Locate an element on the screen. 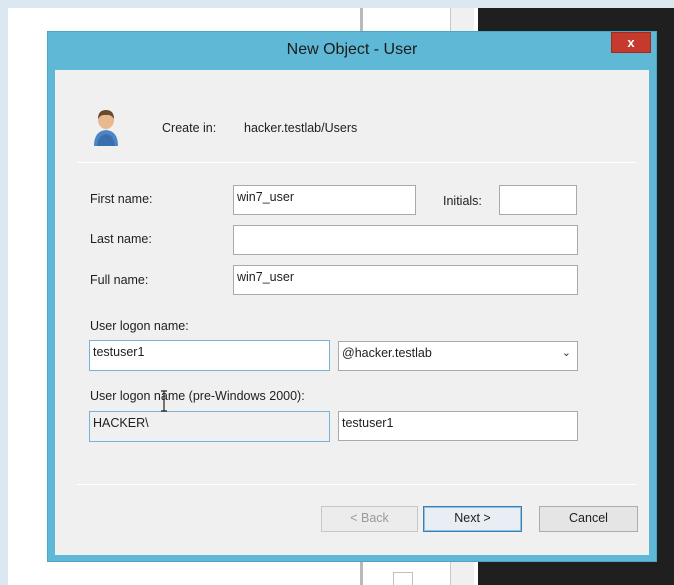 This screenshot has height=585, width=674. full-name-field: win7_user is located at coordinates (405, 280).